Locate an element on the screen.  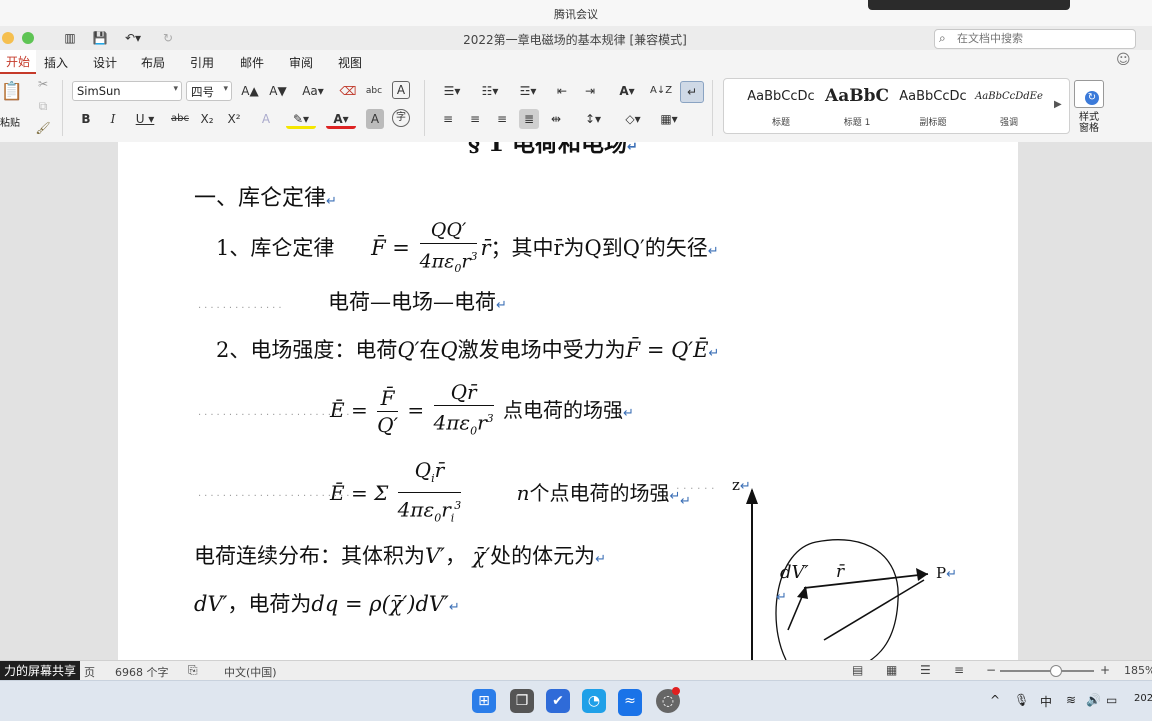
language-indicator: 中文(中国) is located at coordinates (250, 672).